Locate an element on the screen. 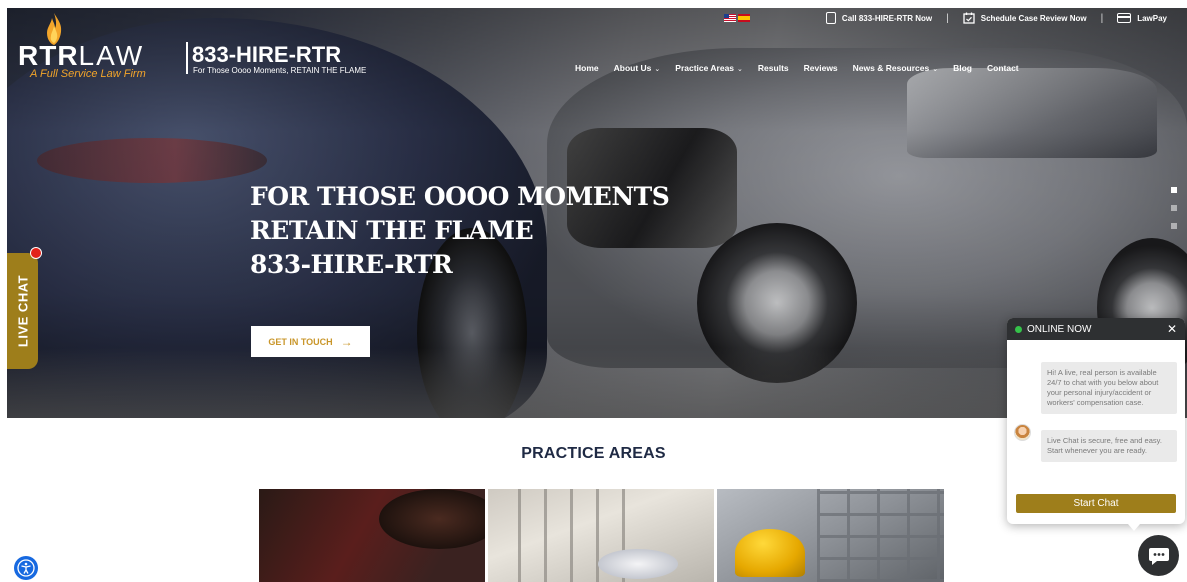  chat-status: ONLINE NOW is located at coordinates (1059, 329).